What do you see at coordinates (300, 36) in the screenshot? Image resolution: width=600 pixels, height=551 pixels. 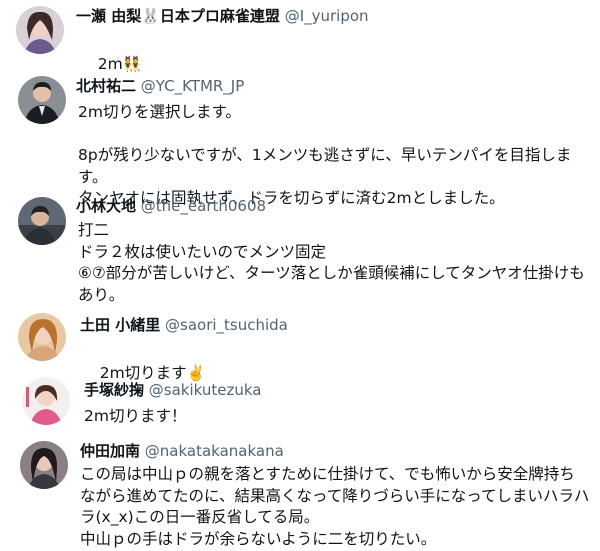 I see `post-item: 一瀬 由梨🐰日本プロ麻雀連盟 @I_yuripon 2m👯` at bounding box center [300, 36].